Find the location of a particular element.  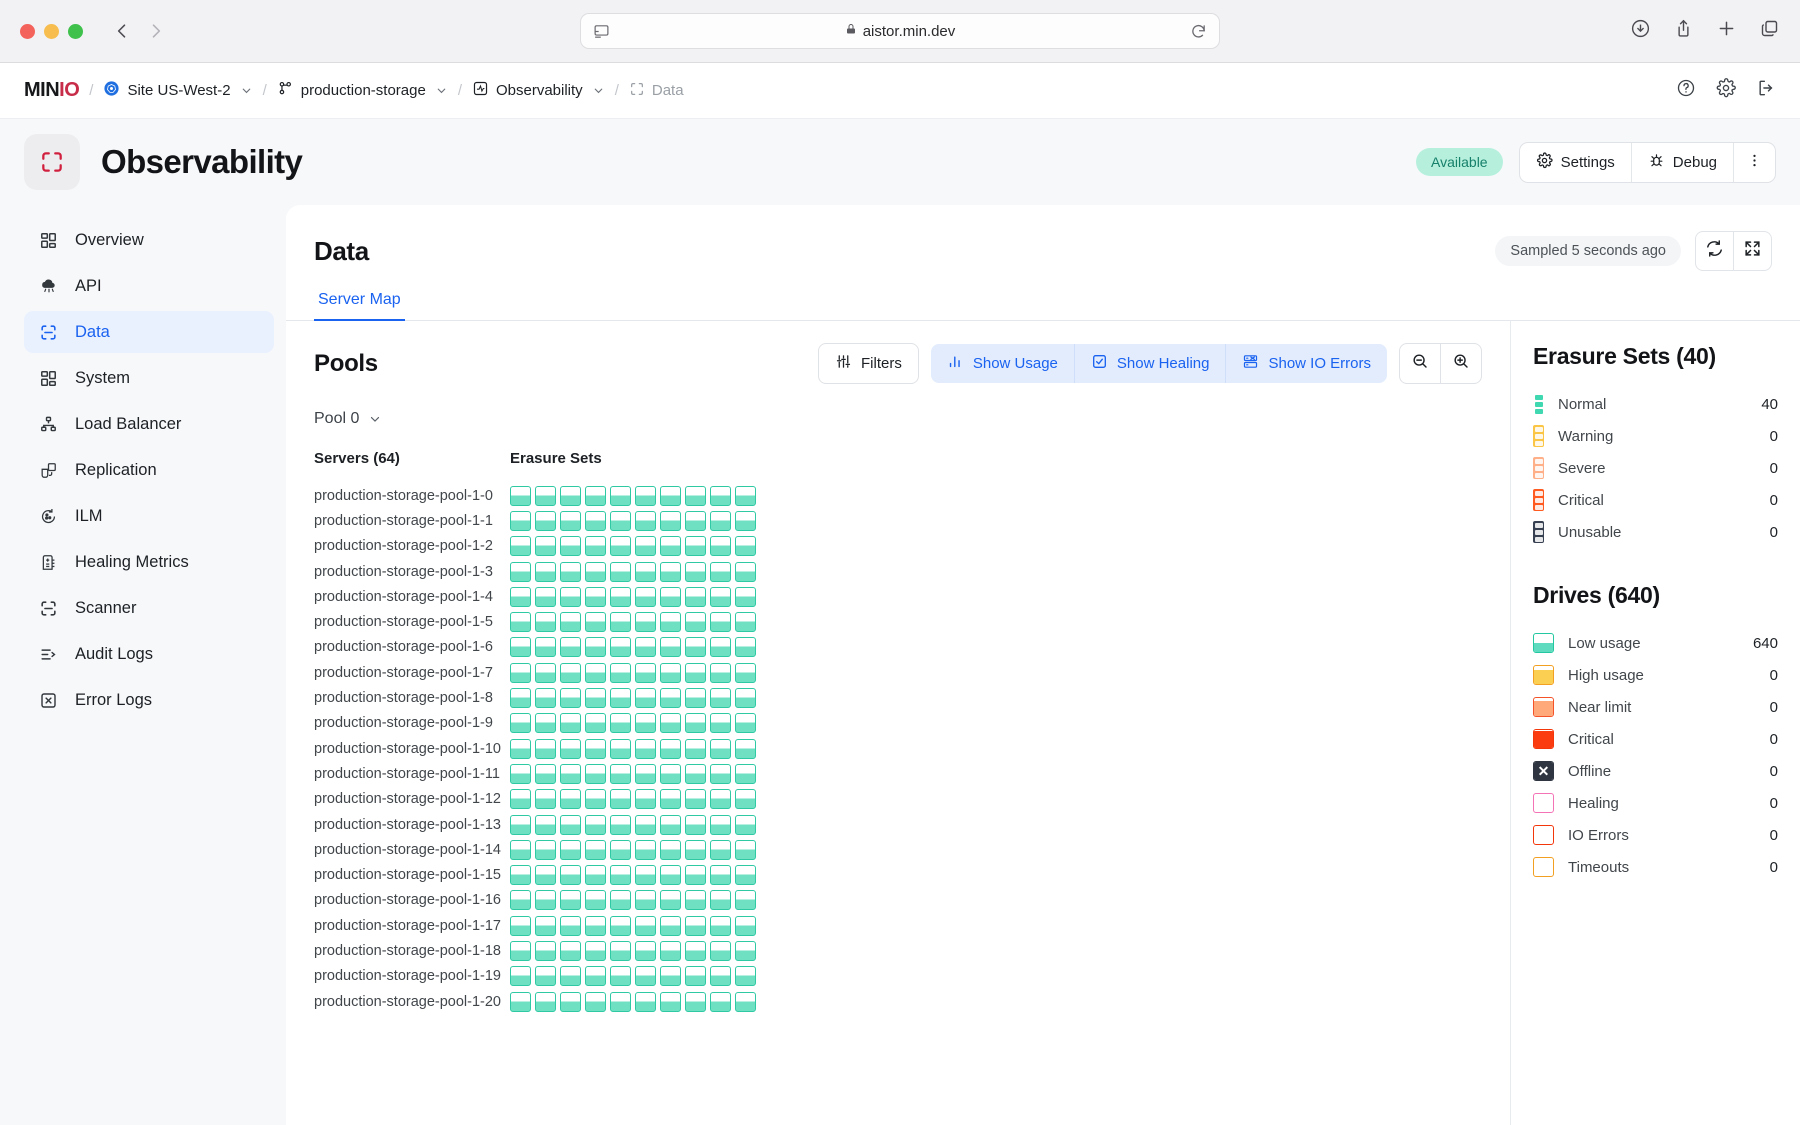

server-row: production-storage-pool-1-9 is located at coordinates (898, 723).